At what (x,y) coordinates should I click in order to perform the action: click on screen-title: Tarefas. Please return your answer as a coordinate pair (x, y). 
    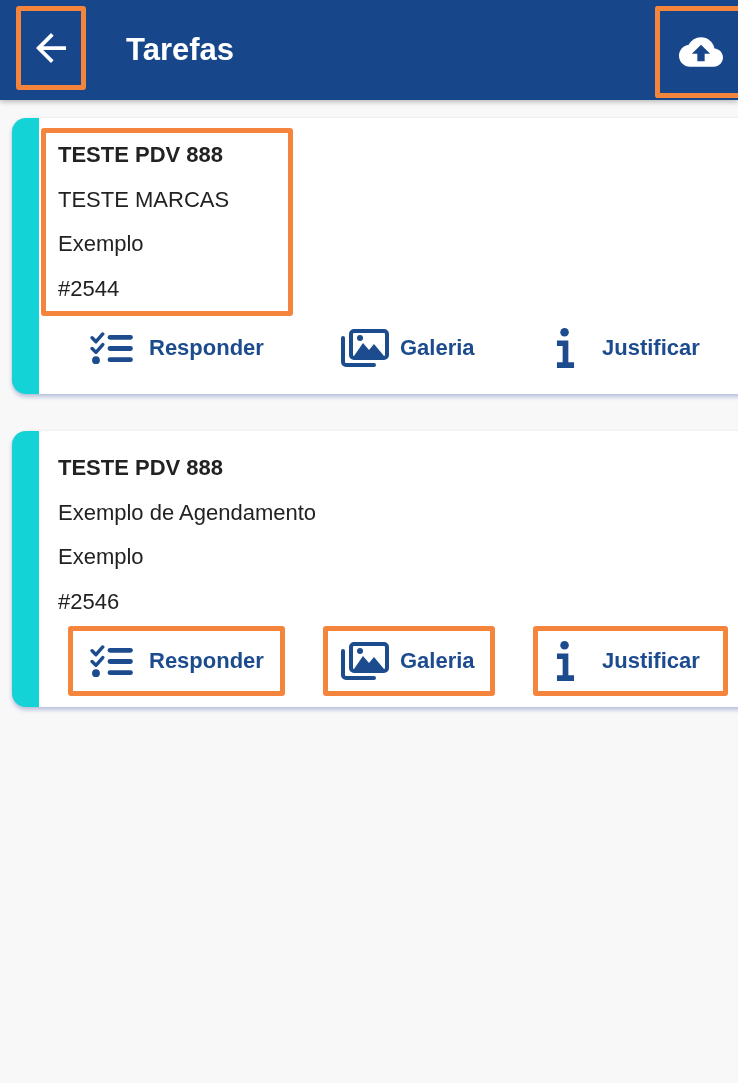
    Looking at the image, I should click on (180, 50).